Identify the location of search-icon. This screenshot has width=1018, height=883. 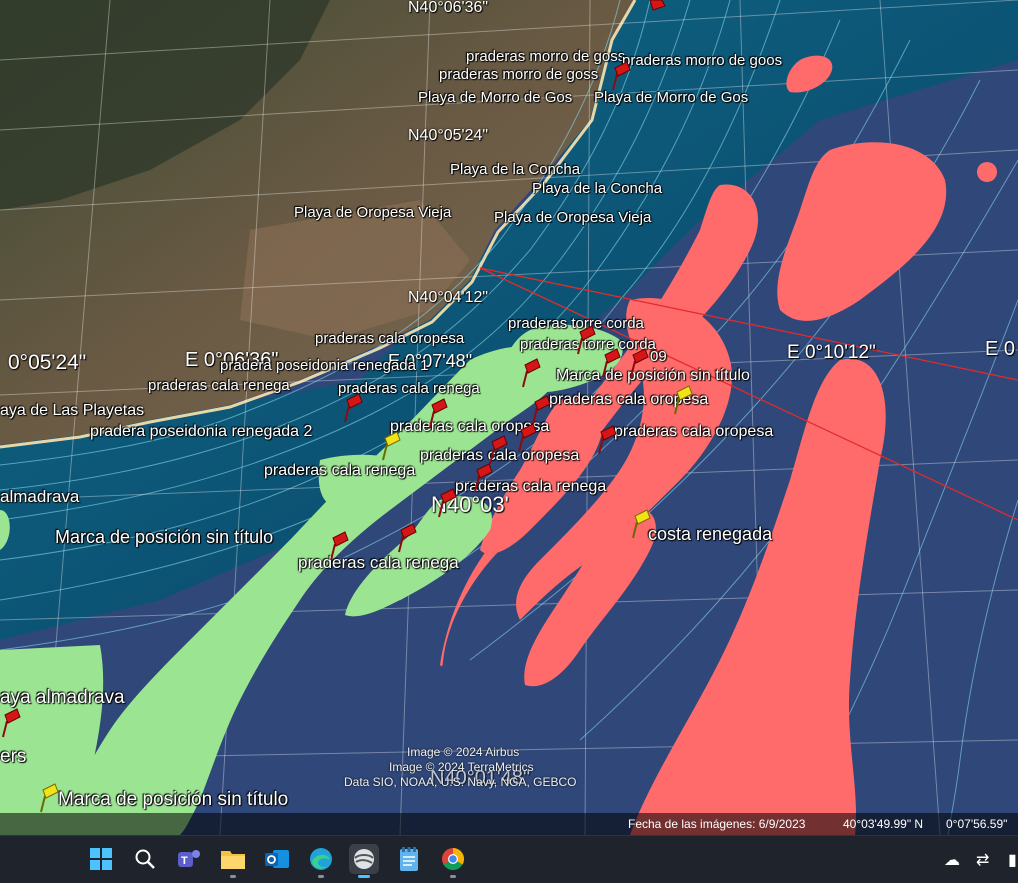
(145, 859).